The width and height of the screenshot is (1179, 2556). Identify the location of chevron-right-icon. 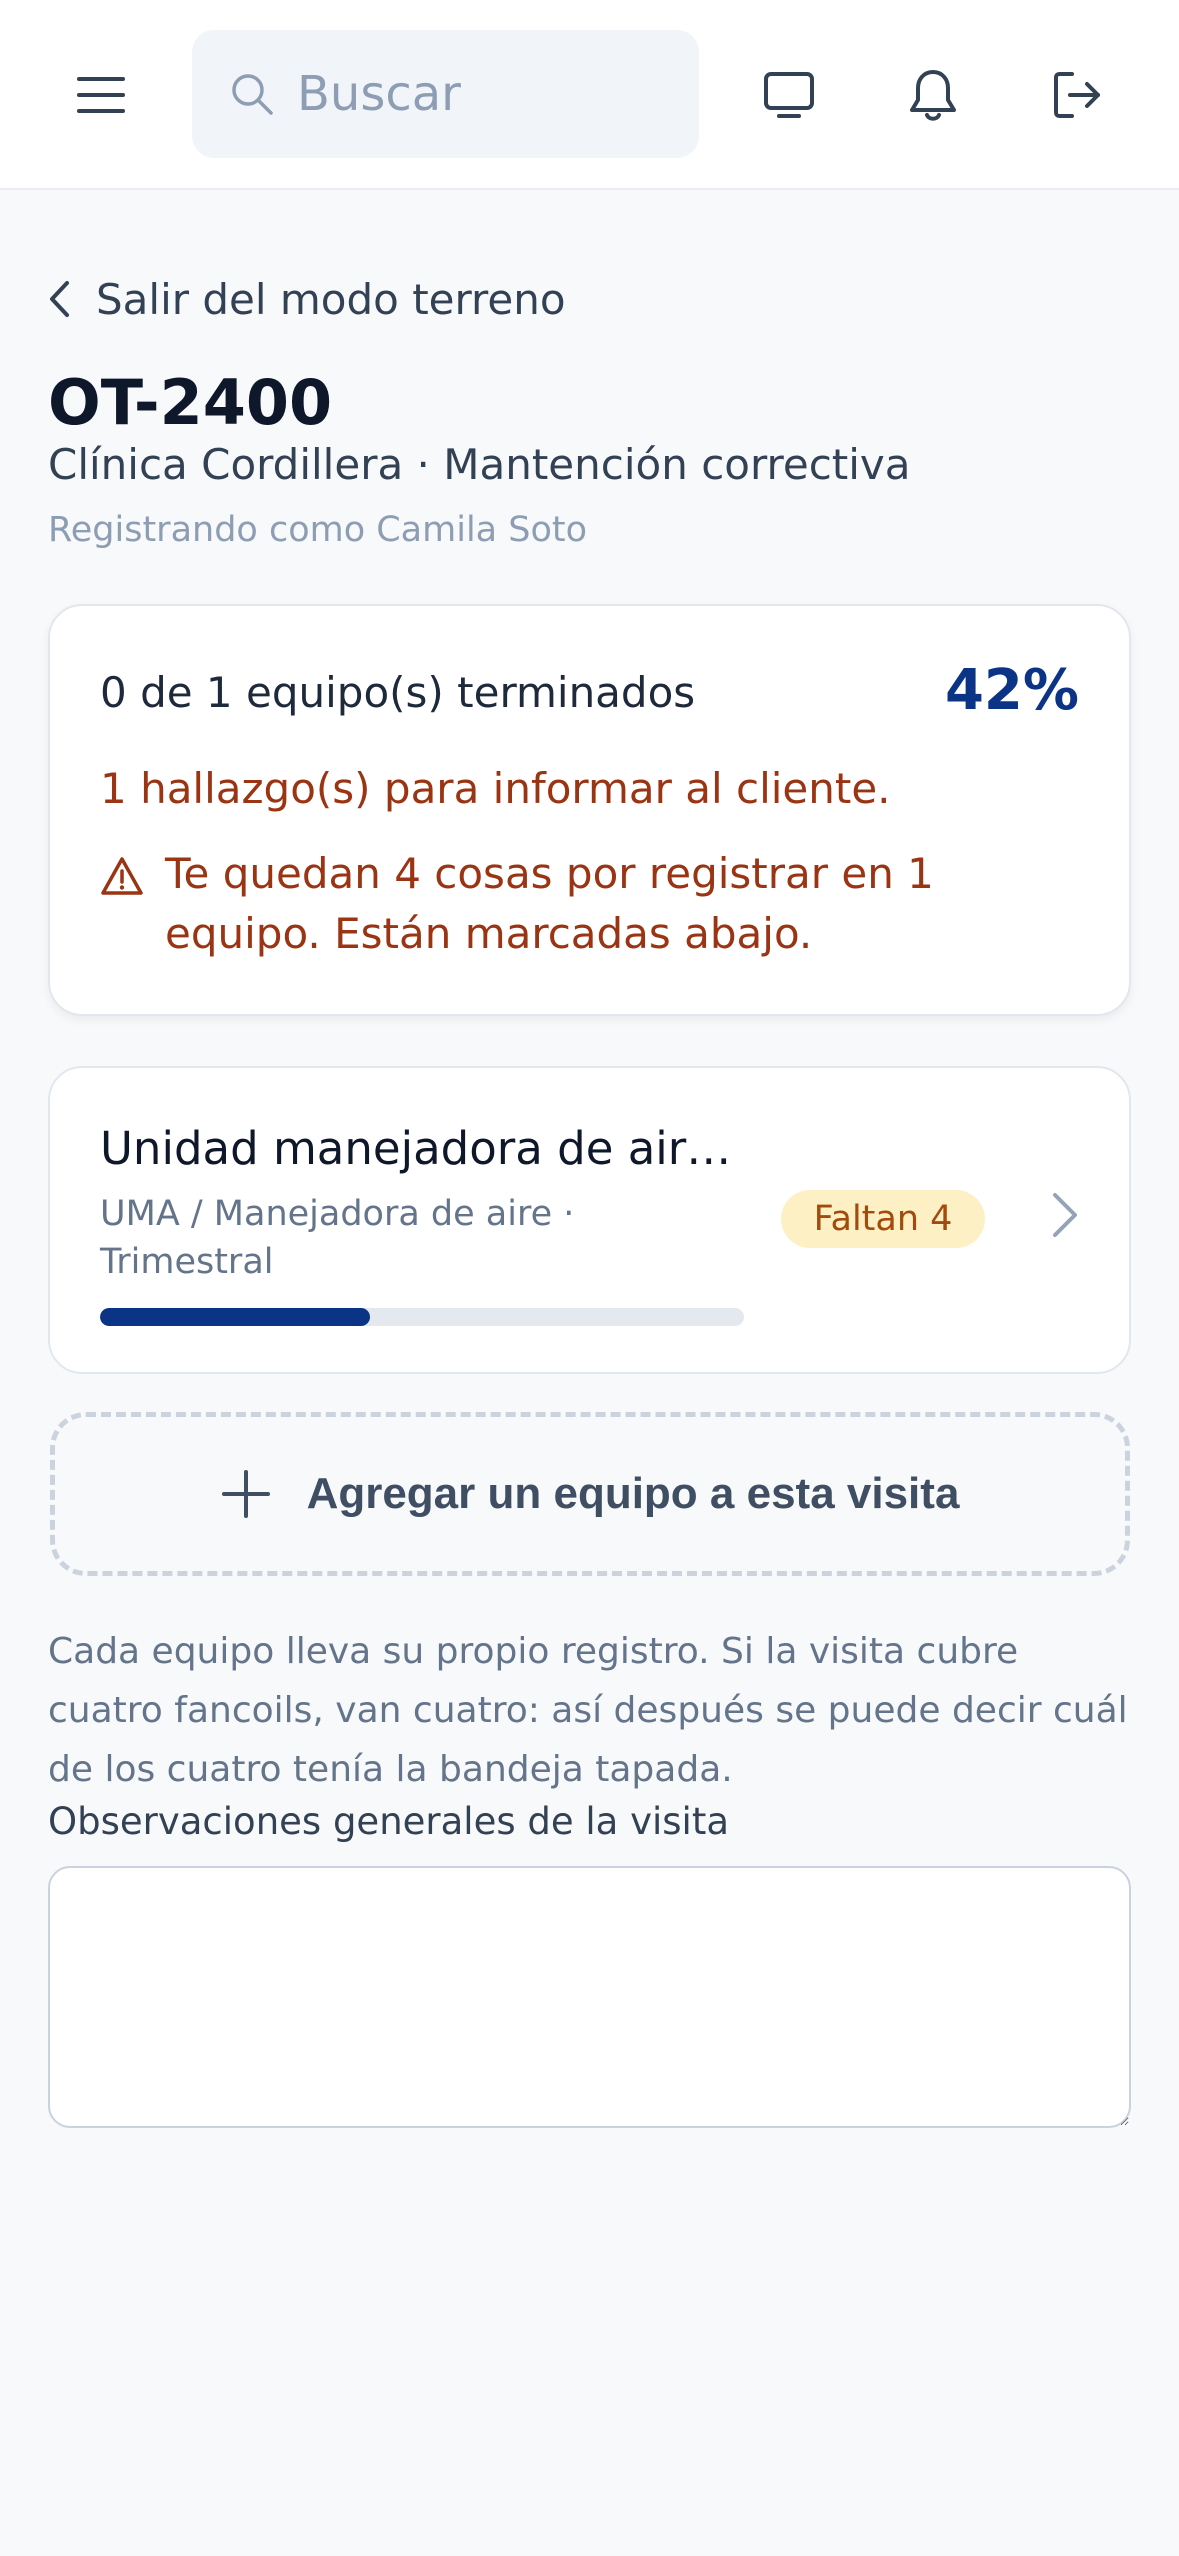
(1065, 1215).